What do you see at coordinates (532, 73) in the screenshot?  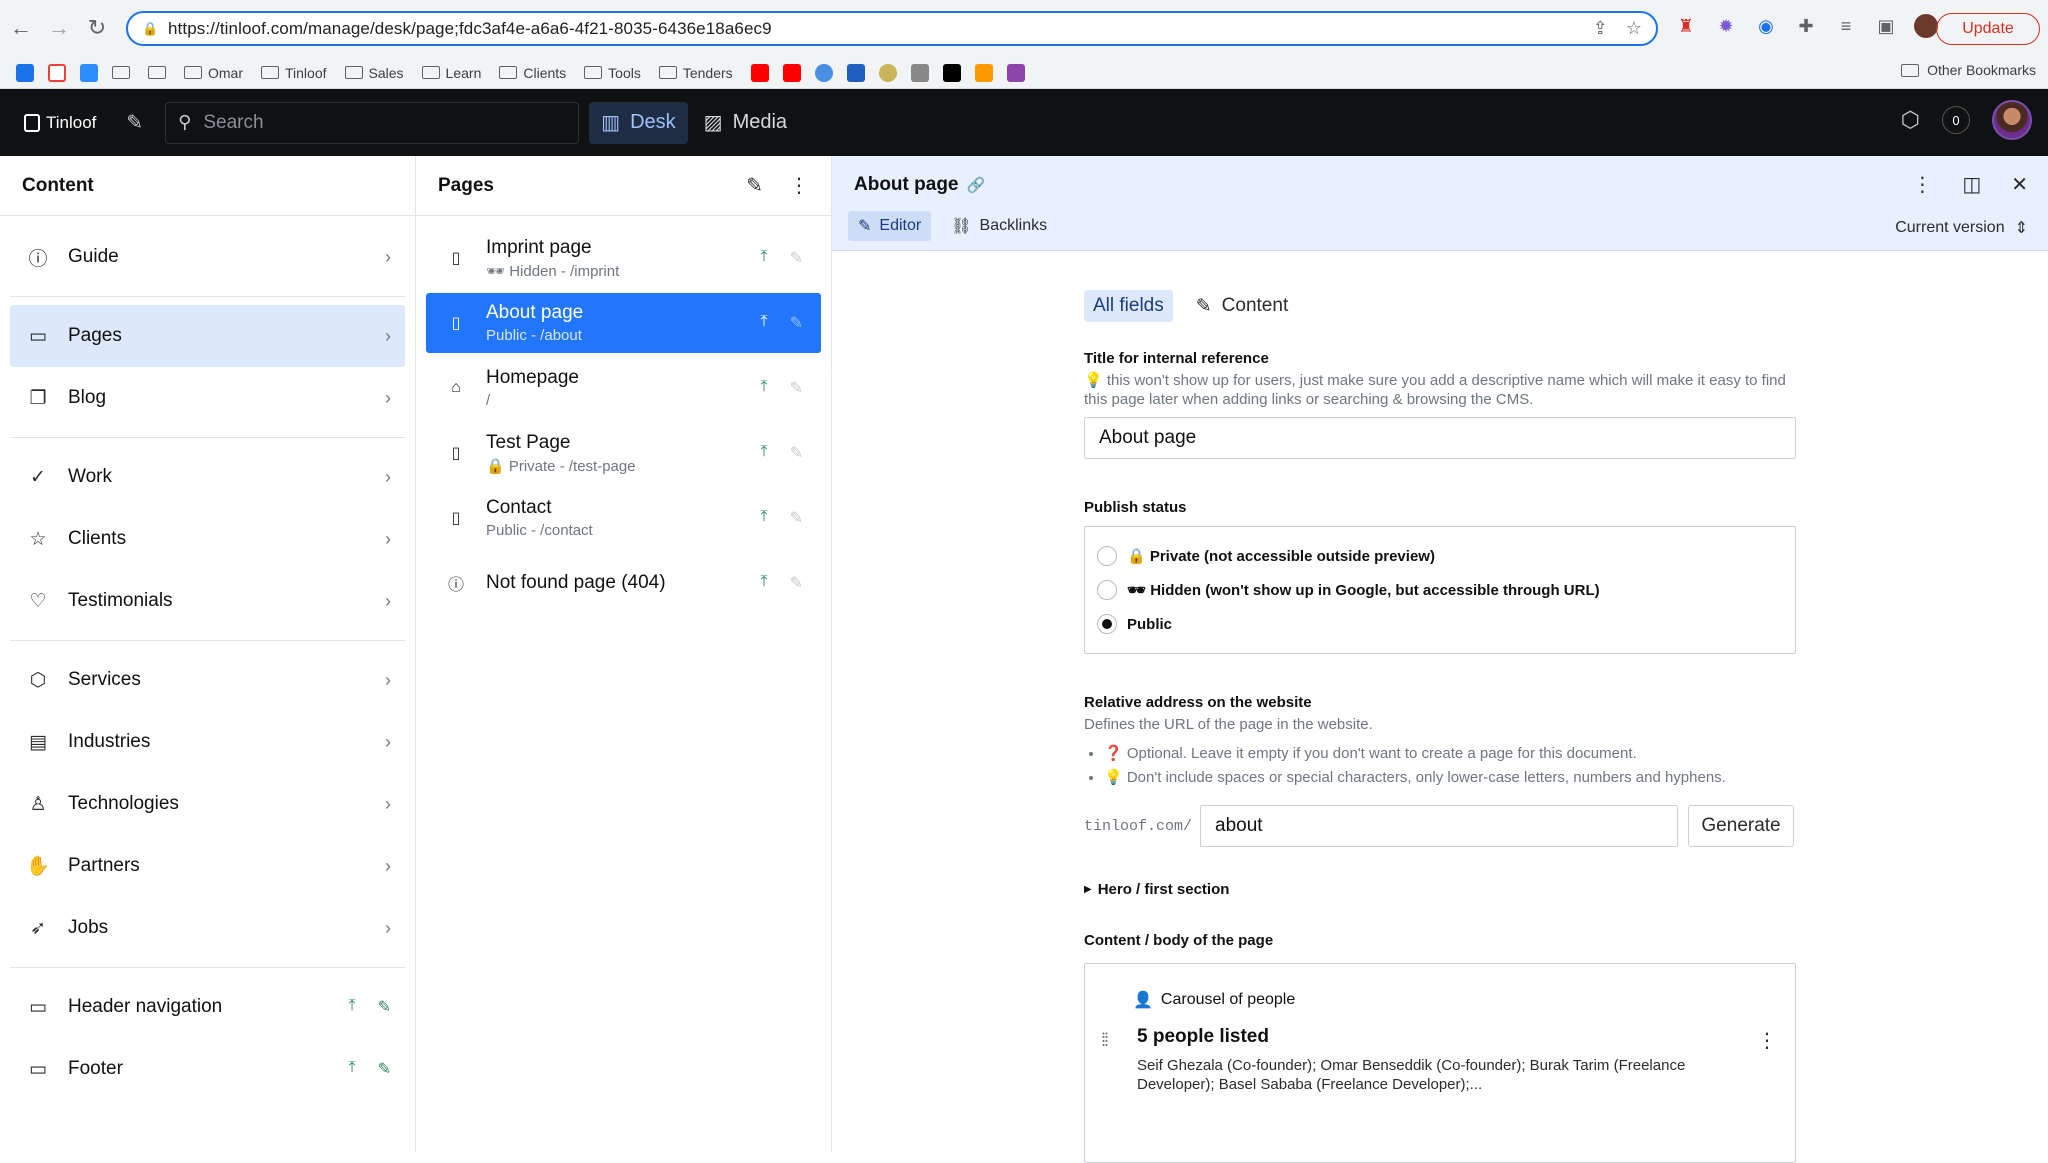 I see `bookmark-folder: Clients` at bounding box center [532, 73].